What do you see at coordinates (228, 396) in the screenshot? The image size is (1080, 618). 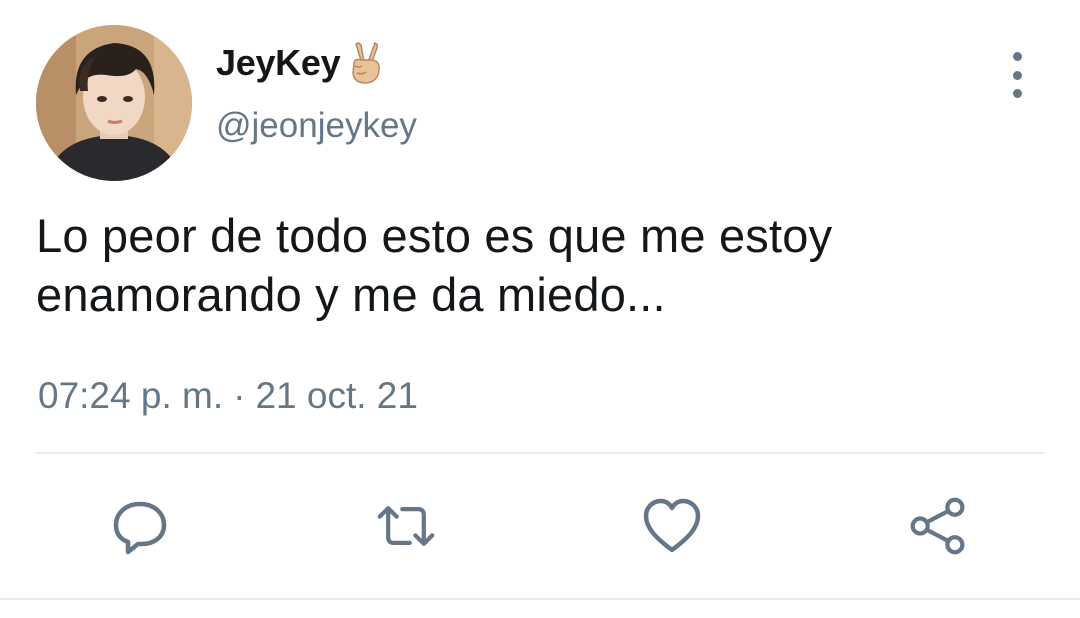 I see `tweet-timestamp: 07:24 p. m. · 21 oct. 21` at bounding box center [228, 396].